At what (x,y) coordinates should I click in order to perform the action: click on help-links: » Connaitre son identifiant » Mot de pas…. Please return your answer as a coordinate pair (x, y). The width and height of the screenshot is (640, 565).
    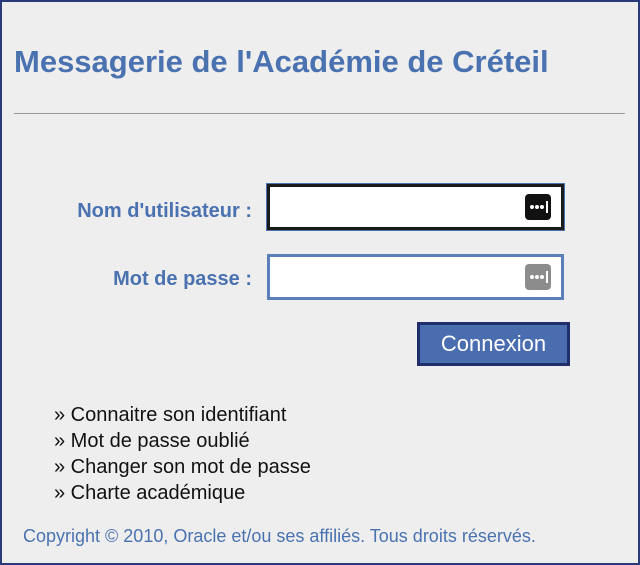
    Looking at the image, I should click on (182, 454).